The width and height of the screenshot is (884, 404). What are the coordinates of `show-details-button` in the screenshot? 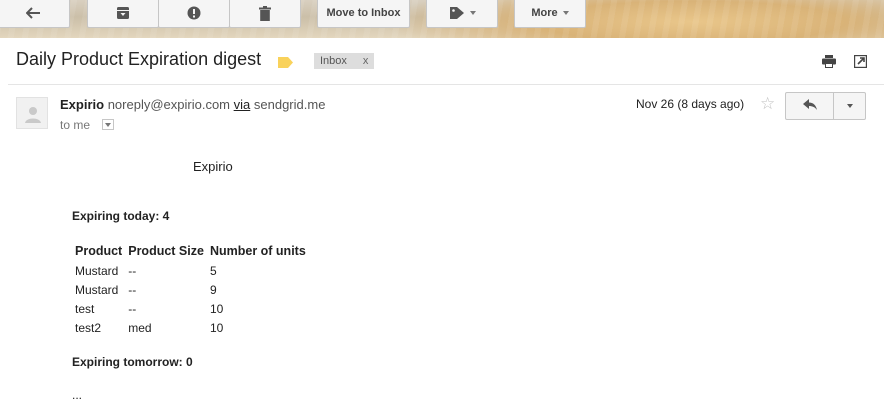 It's located at (108, 124).